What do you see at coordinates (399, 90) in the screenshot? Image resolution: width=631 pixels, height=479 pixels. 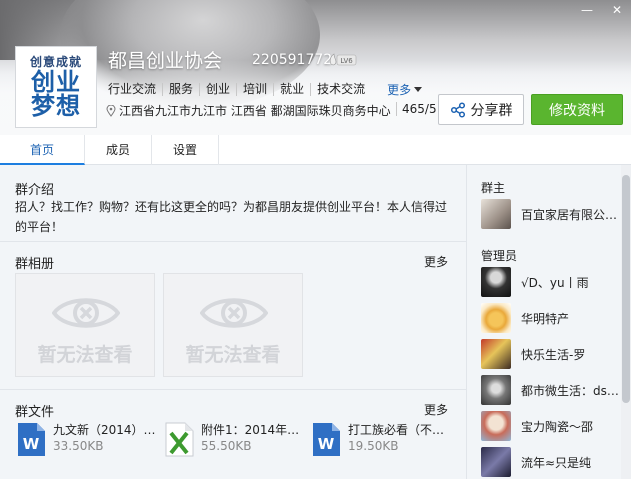 I see `tags-more-label: 更多` at bounding box center [399, 90].